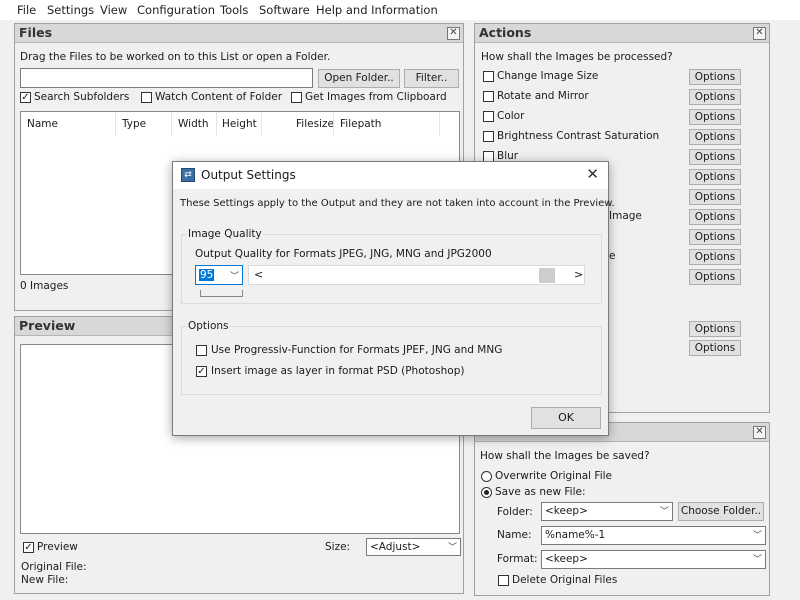 The height and width of the screenshot is (600, 800). What do you see at coordinates (517, 559) in the screenshot?
I see `format-label: Format:` at bounding box center [517, 559].